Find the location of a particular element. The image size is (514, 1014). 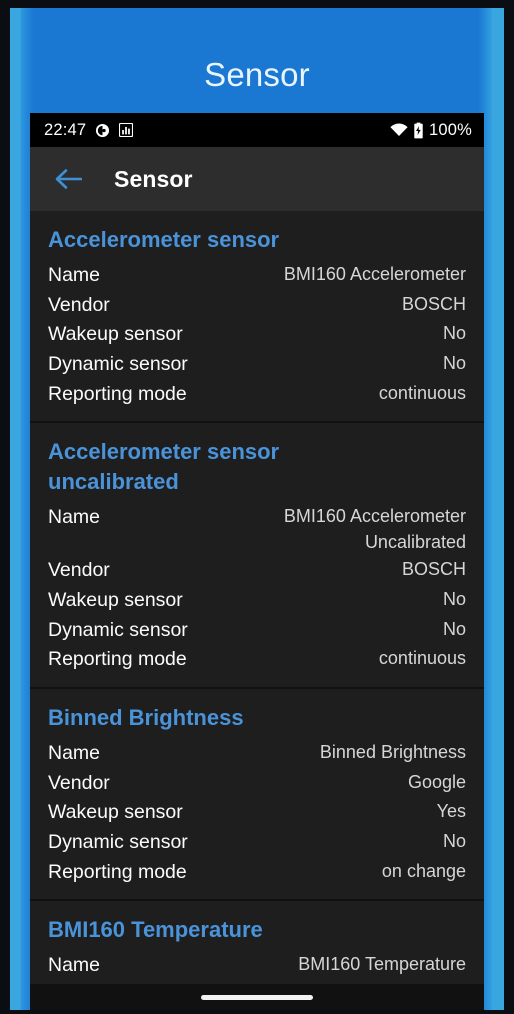

battery-charging-icon is located at coordinates (418, 130).